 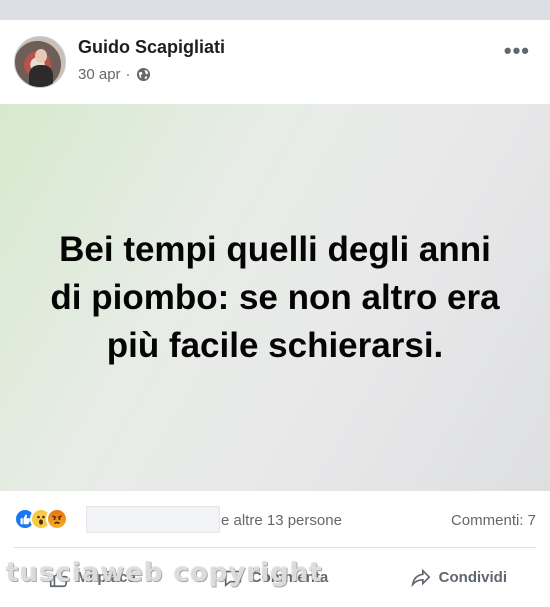 What do you see at coordinates (421, 577) in the screenshot?
I see `share-icon` at bounding box center [421, 577].